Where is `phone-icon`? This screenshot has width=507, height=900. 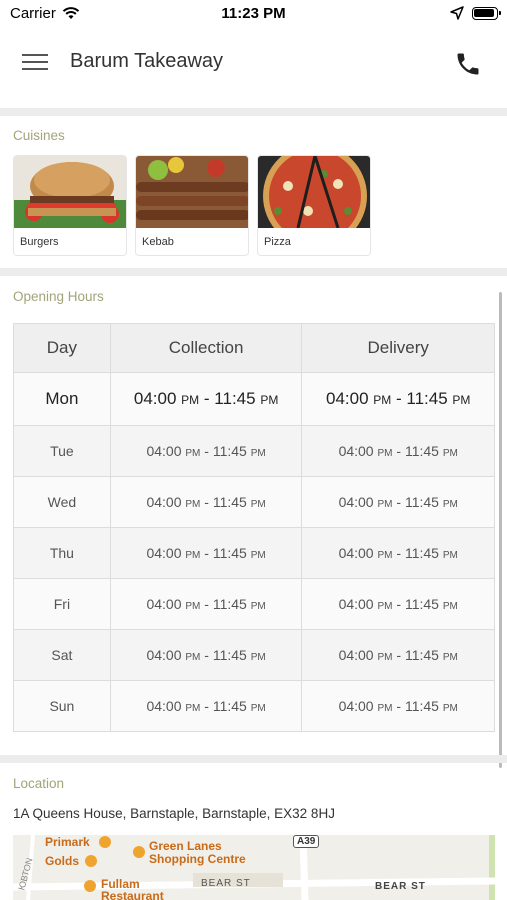
phone-icon is located at coordinates (468, 64).